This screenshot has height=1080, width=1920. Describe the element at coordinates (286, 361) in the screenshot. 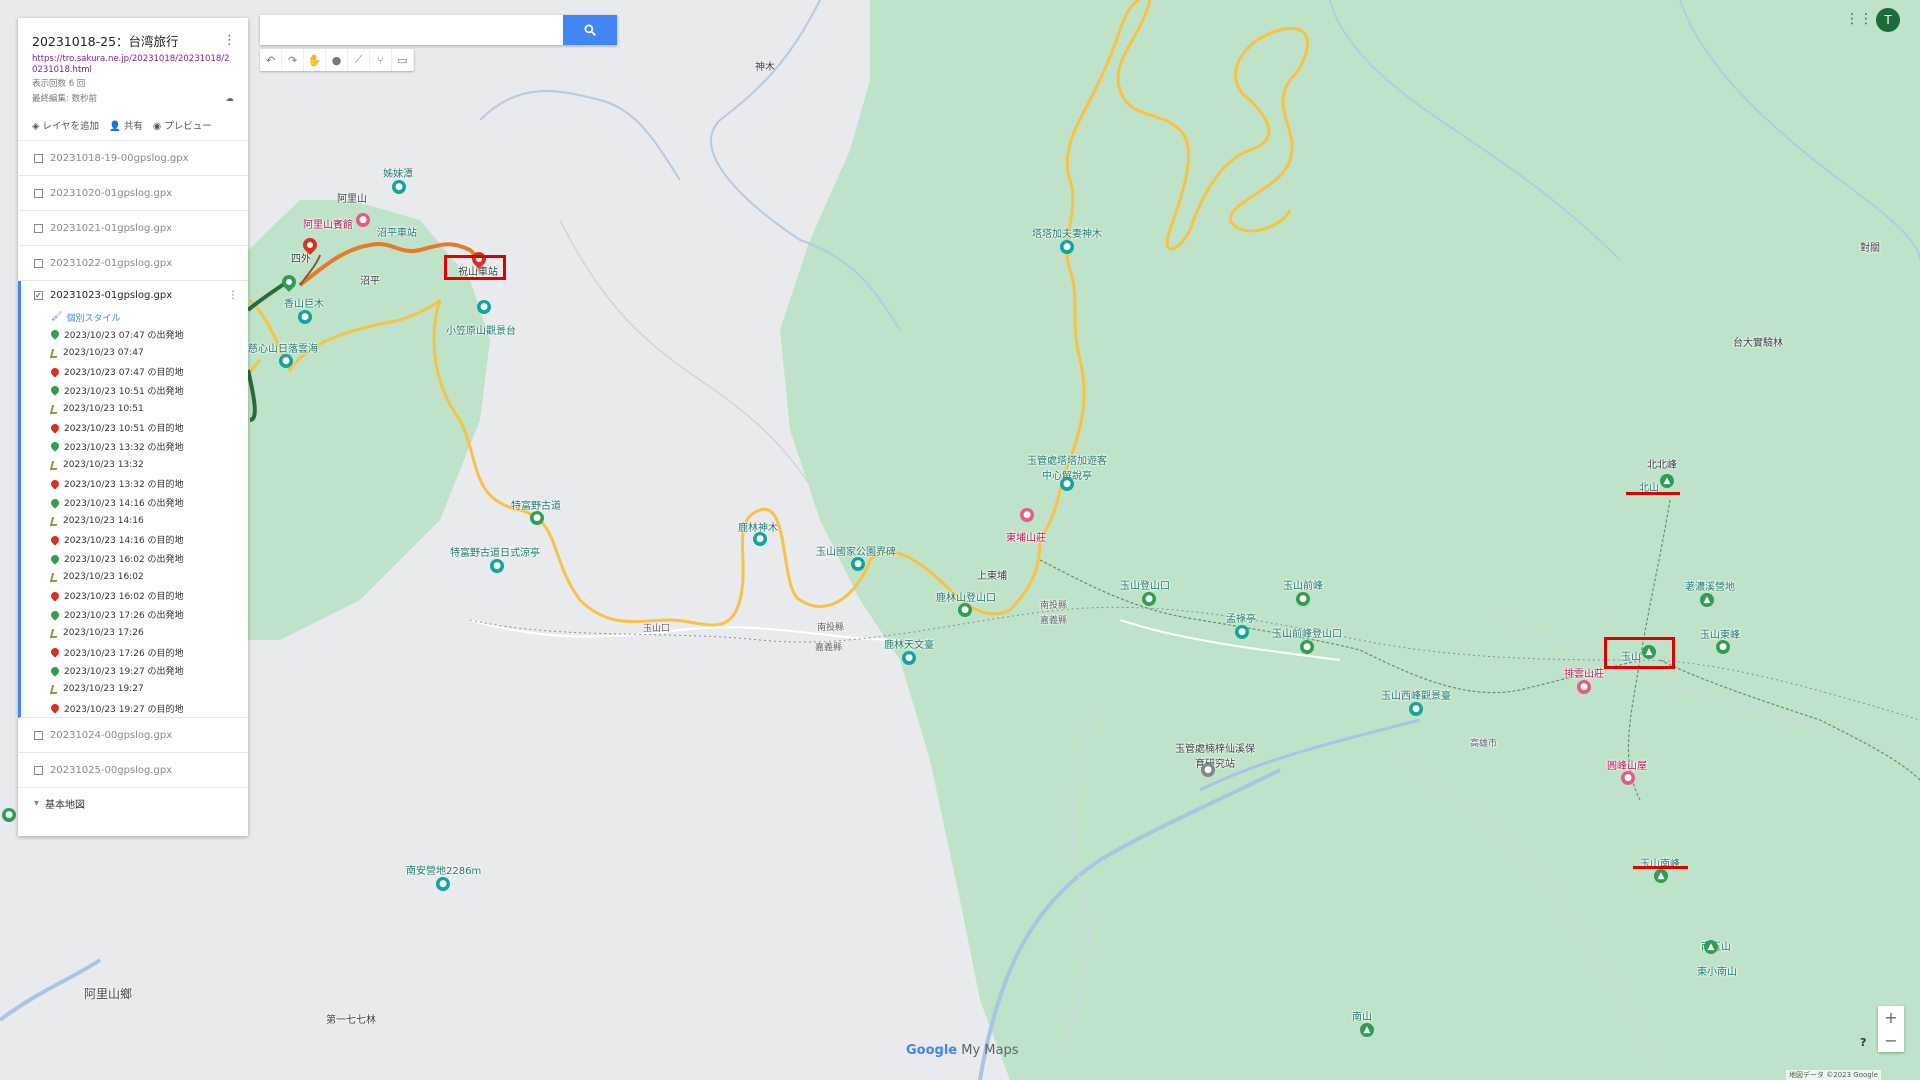

I see `poi-sunset-icon: ●` at that location.